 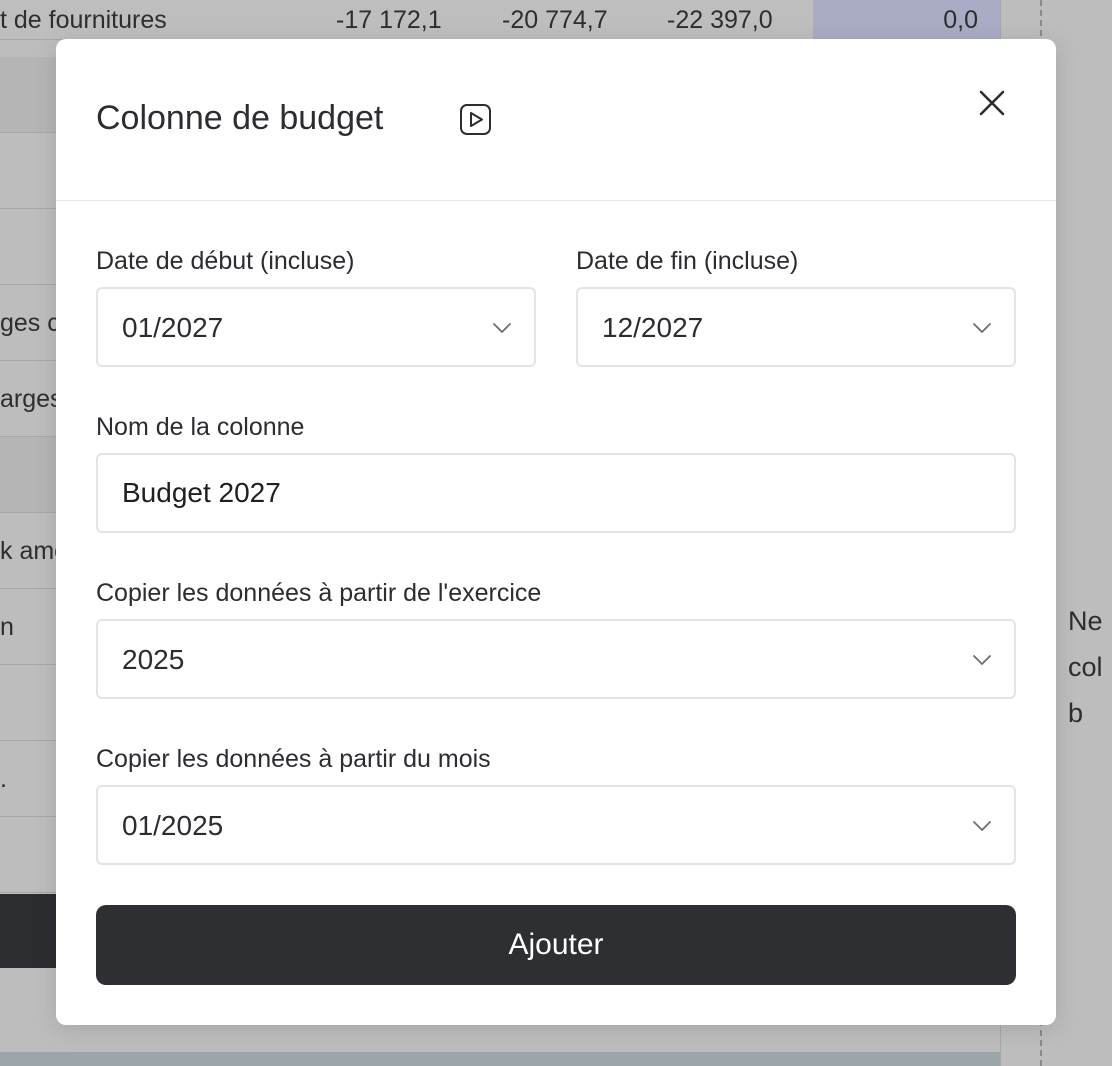 I want to click on start-date-select: 01/2027, so click(x=316, y=327).